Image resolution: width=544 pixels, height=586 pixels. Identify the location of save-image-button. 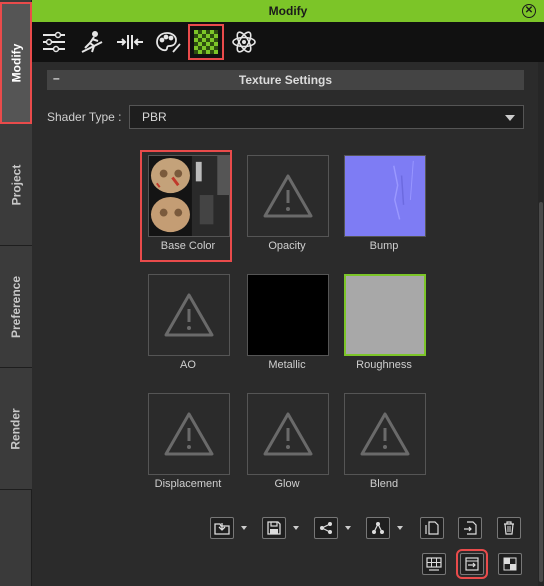
(274, 528).